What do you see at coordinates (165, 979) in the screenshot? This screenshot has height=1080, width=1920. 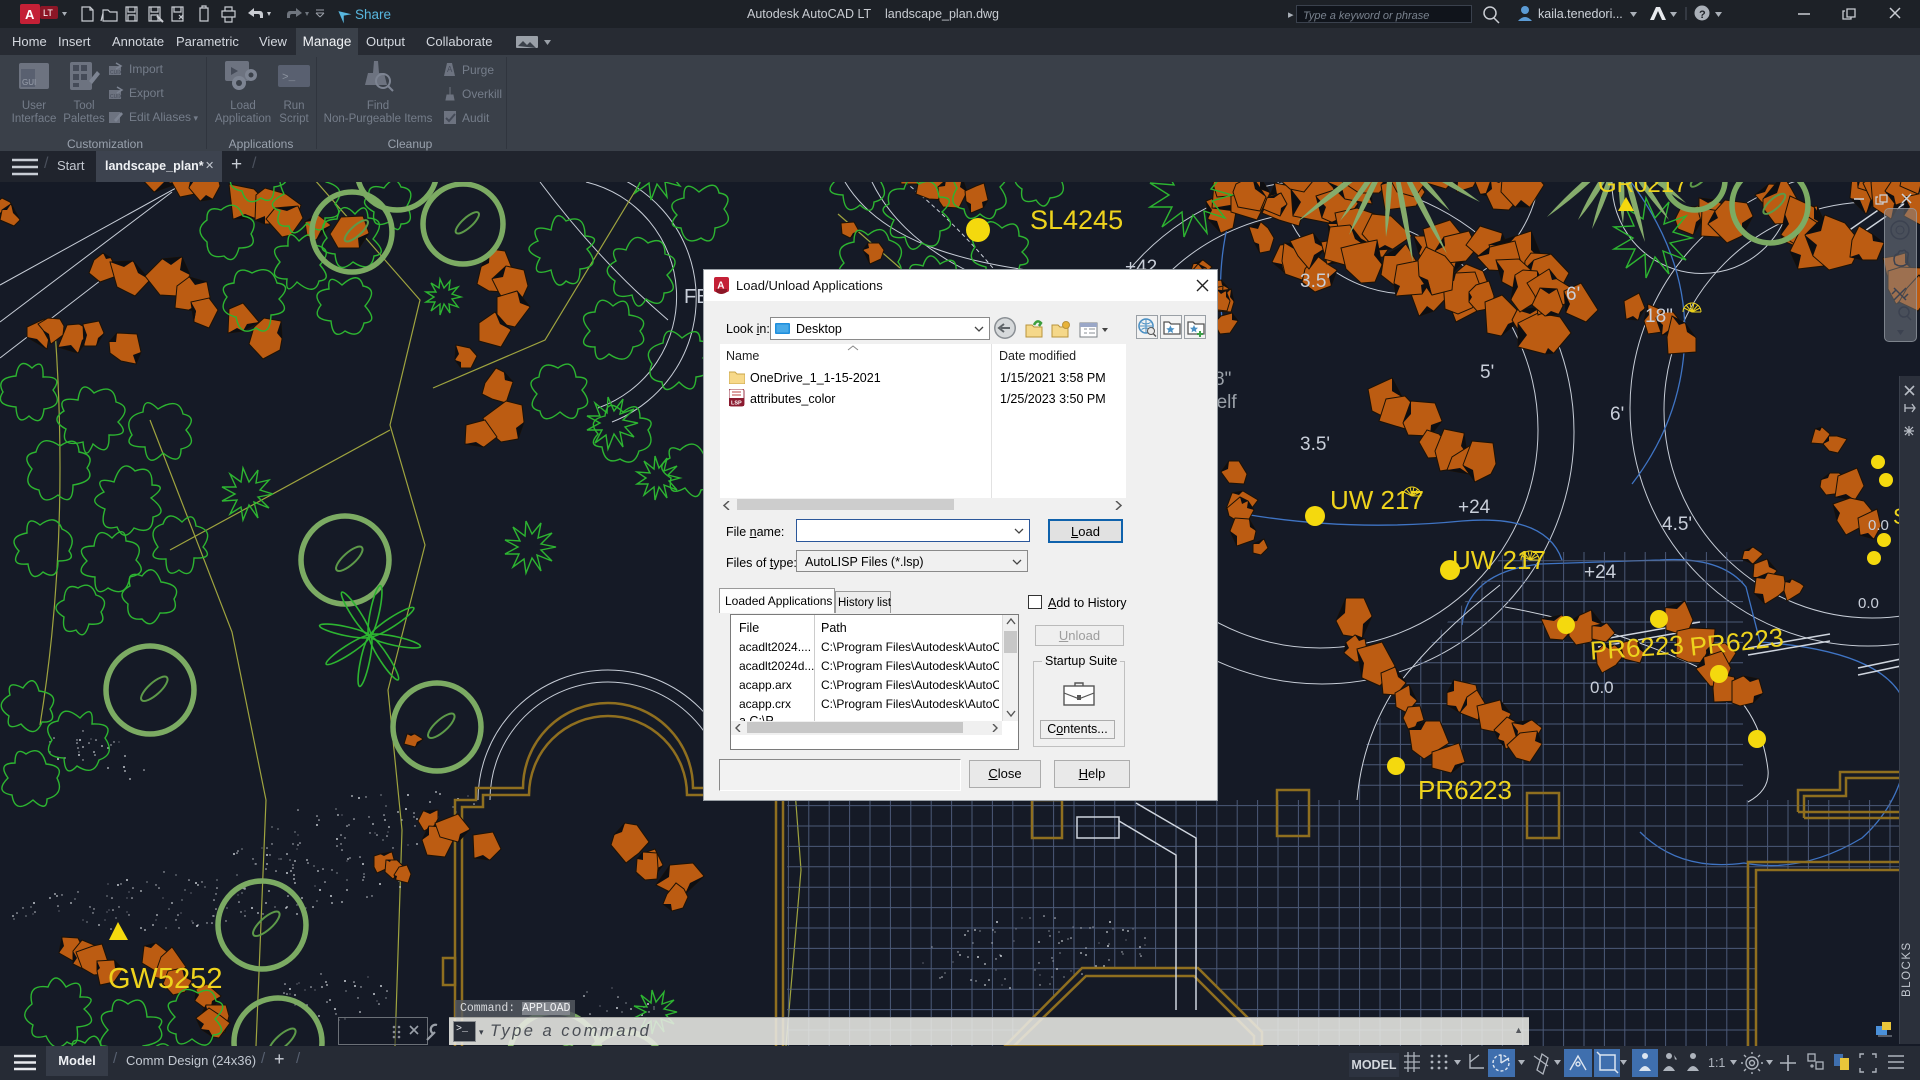 I see `svg-text: GW5252` at bounding box center [165, 979].